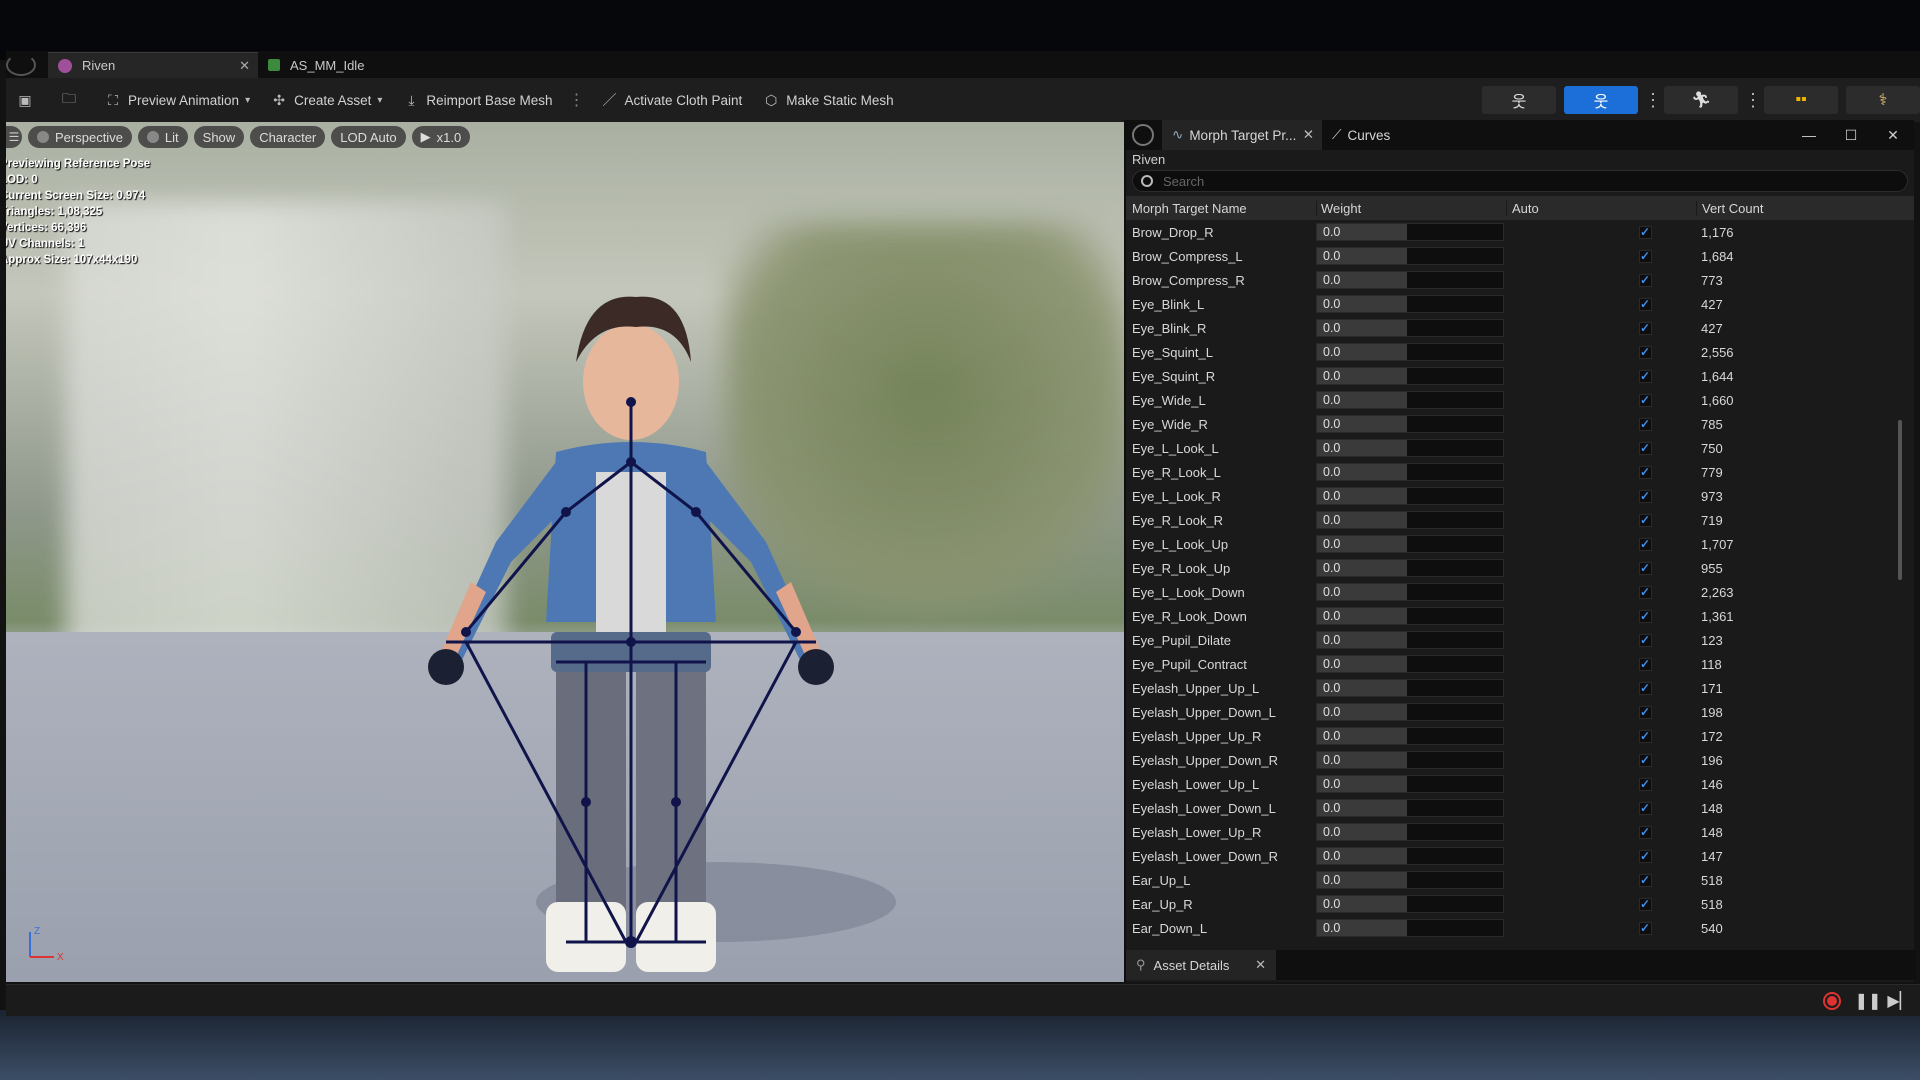 This screenshot has height=1080, width=1920. What do you see at coordinates (1883, 100) in the screenshot?
I see `physics-mode-button: ⚕` at bounding box center [1883, 100].